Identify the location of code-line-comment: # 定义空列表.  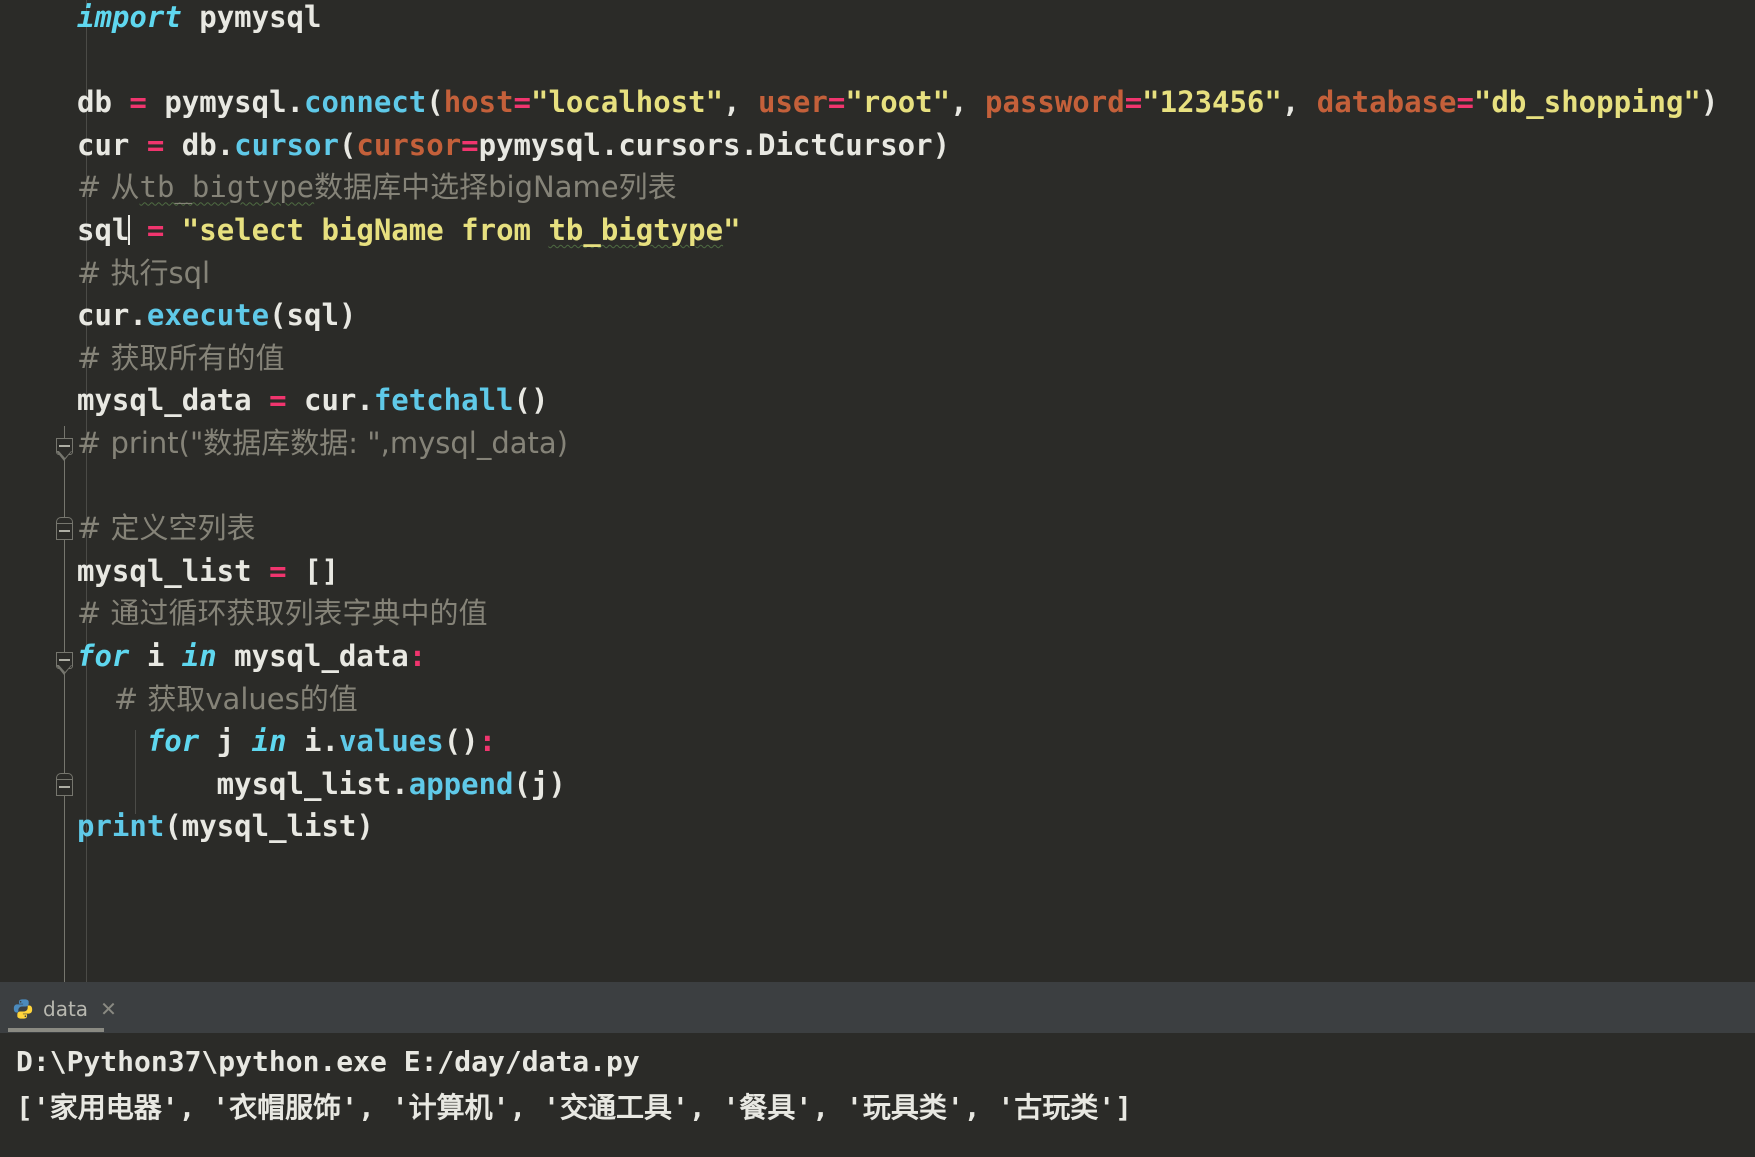
(903, 528).